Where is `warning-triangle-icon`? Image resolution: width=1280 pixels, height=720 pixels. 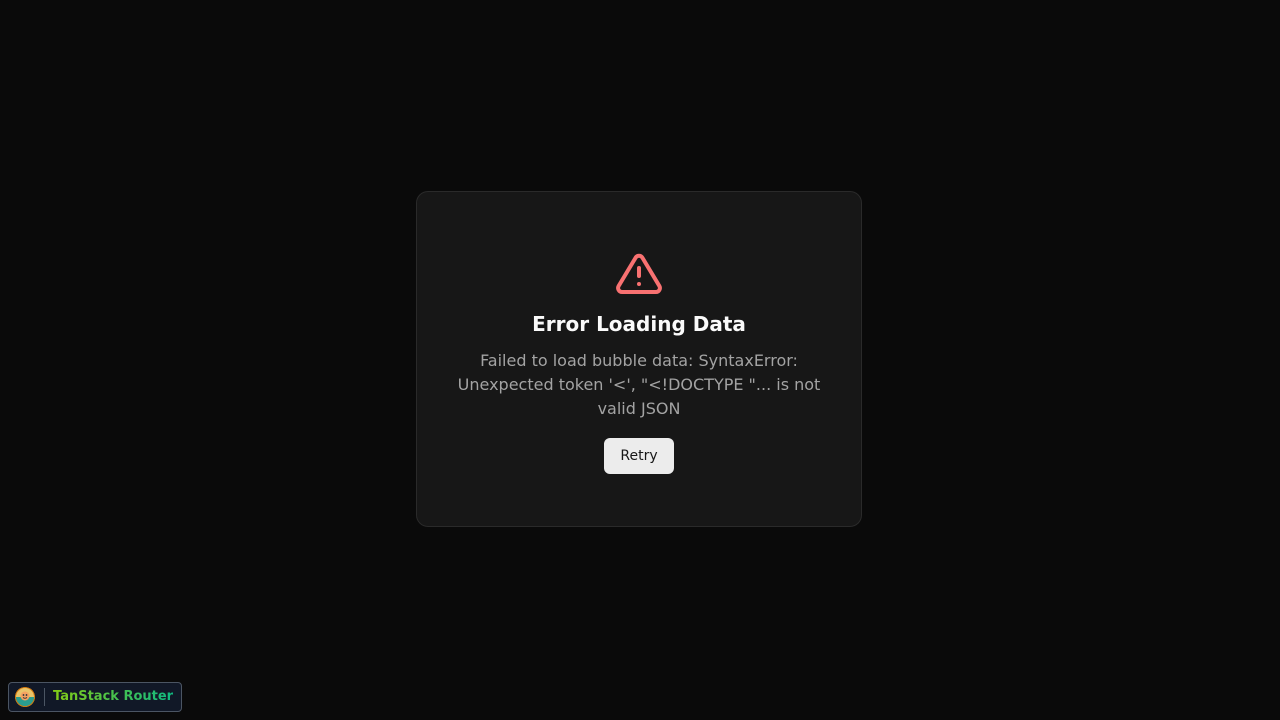 warning-triangle-icon is located at coordinates (639, 273).